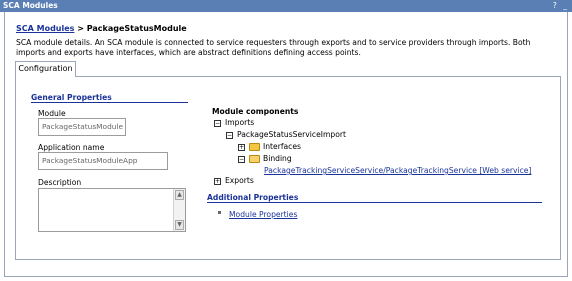  Describe the element at coordinates (71, 97) in the screenshot. I see `general-properties-heading: General Properties` at that location.